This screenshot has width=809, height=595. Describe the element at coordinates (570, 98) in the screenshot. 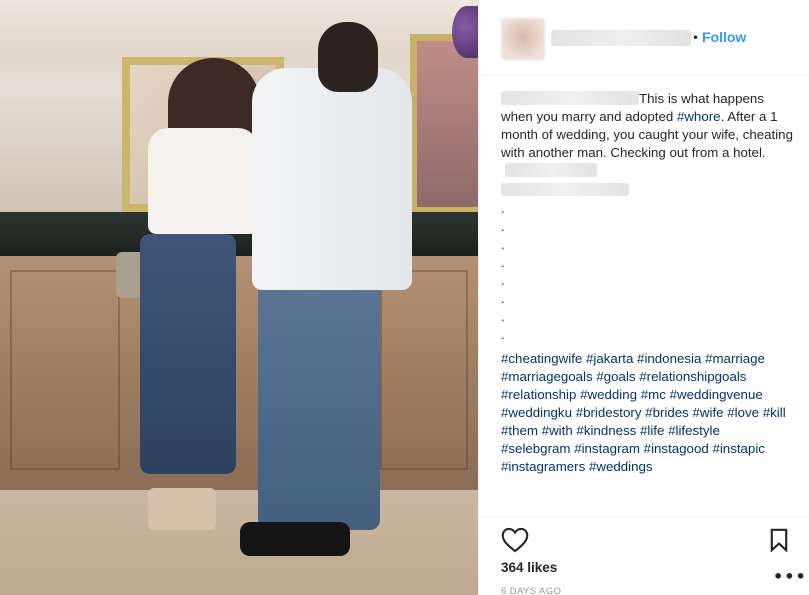

I see `caption-username-redacted` at that location.